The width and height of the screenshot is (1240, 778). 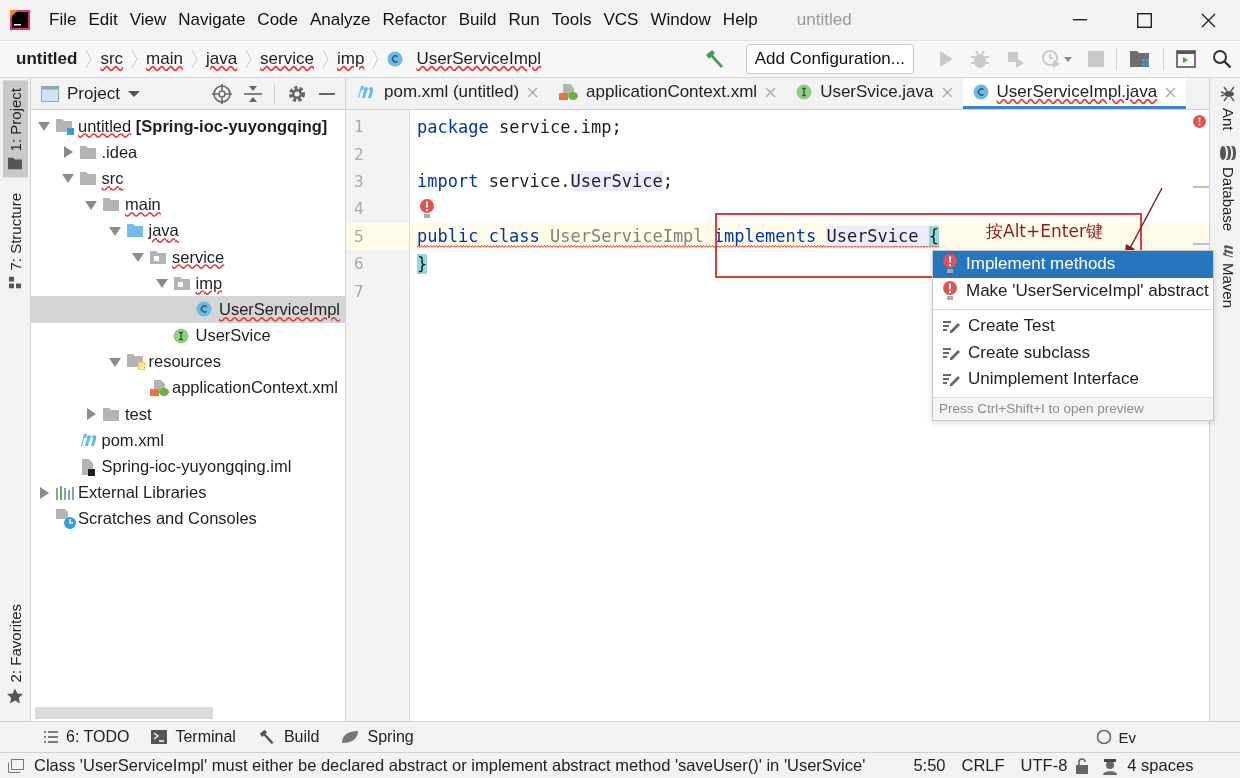 What do you see at coordinates (1044, 231) in the screenshot?
I see `annotation-text: 按Alt+Enter键` at bounding box center [1044, 231].